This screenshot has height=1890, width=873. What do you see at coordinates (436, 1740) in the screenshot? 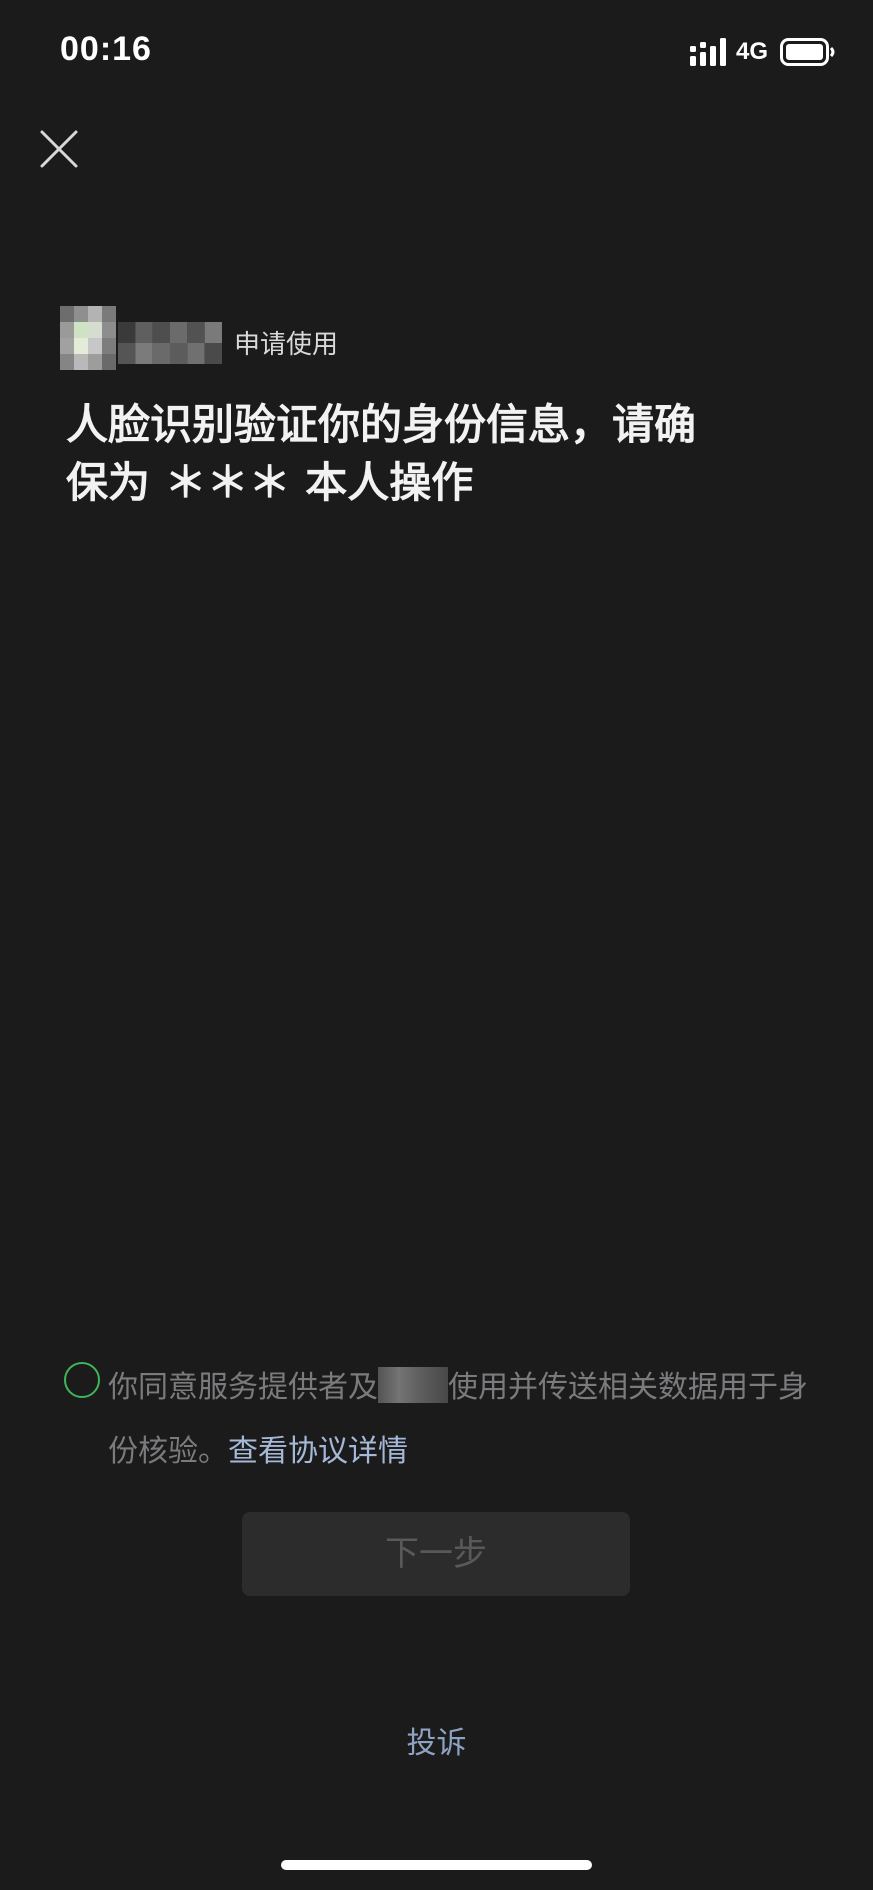
I see `complain-link: 投诉` at bounding box center [436, 1740].